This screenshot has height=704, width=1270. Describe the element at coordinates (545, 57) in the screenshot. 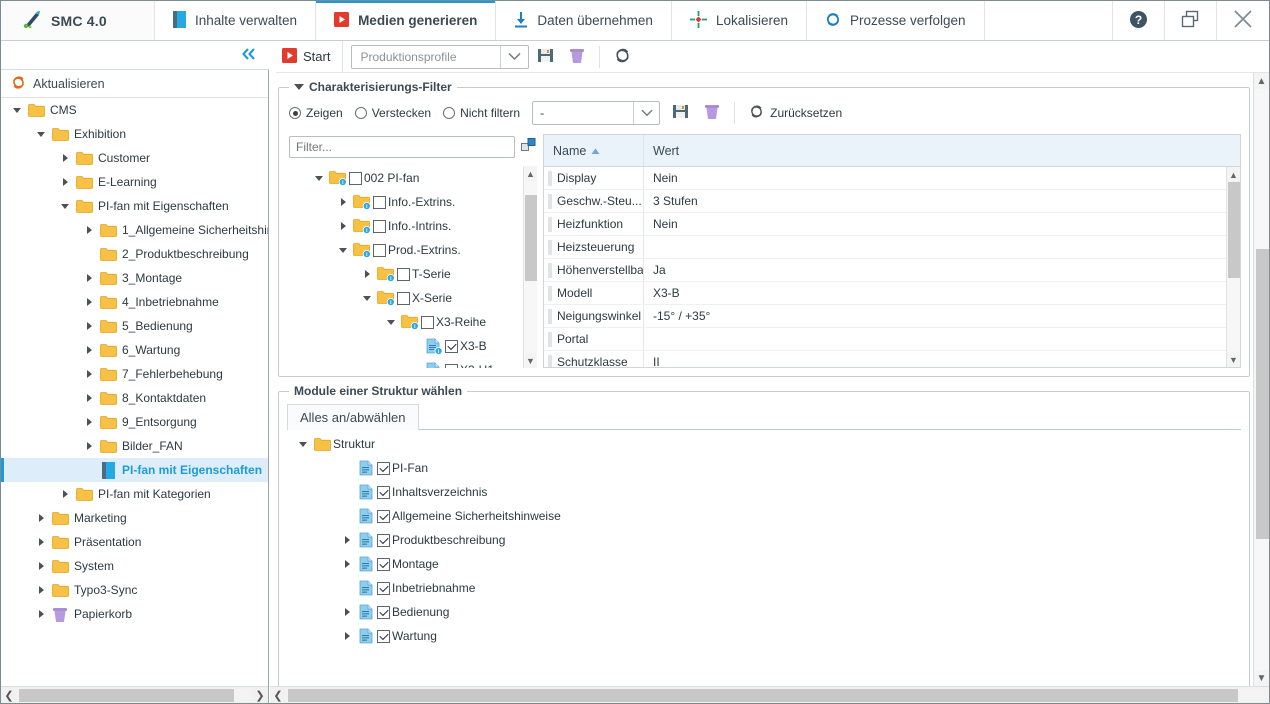

I see `save-profile-button` at that location.